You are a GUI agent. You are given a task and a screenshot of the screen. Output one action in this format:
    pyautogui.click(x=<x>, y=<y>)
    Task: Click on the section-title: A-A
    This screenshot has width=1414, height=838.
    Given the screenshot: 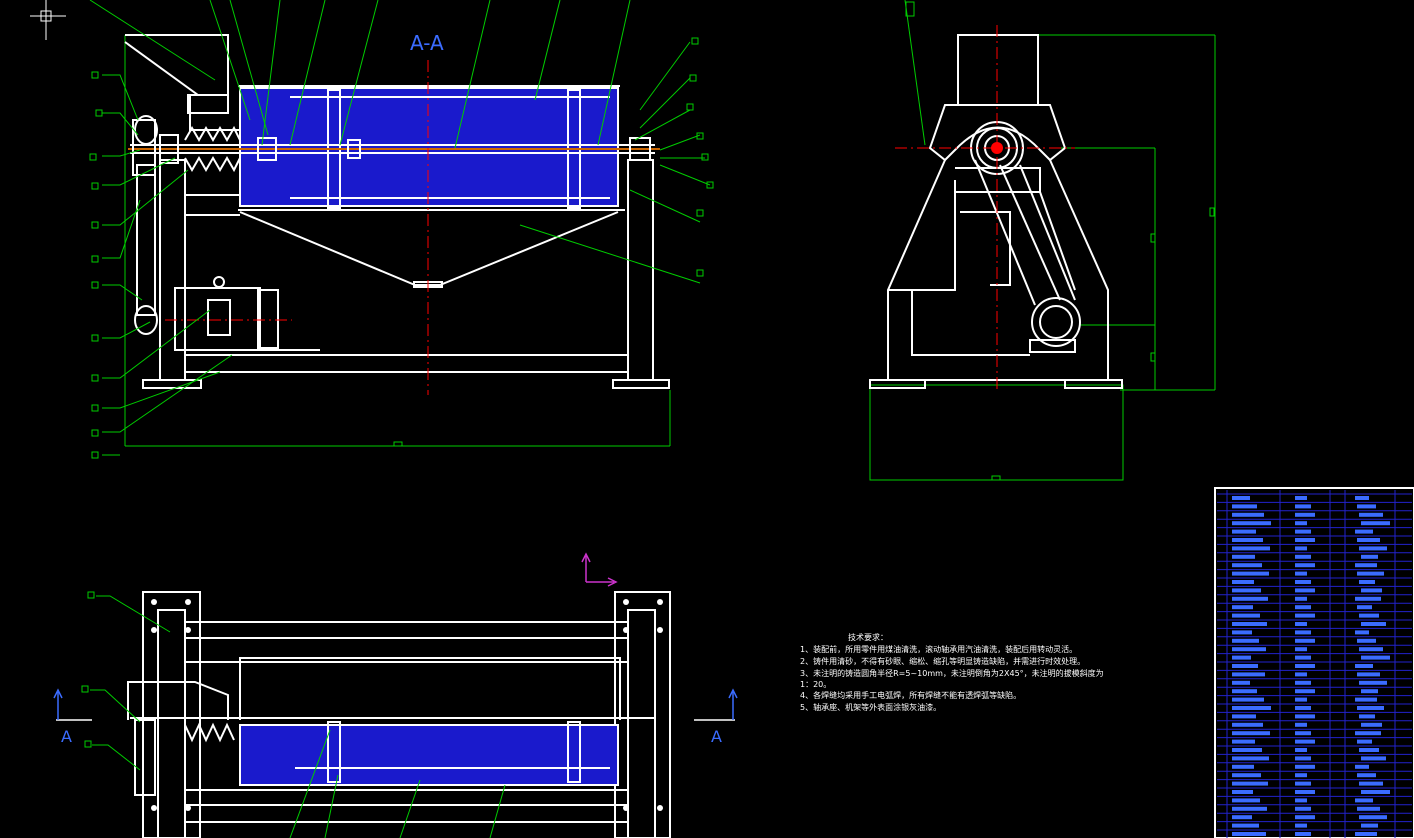 What is the action you would take?
    pyautogui.click(x=427, y=43)
    